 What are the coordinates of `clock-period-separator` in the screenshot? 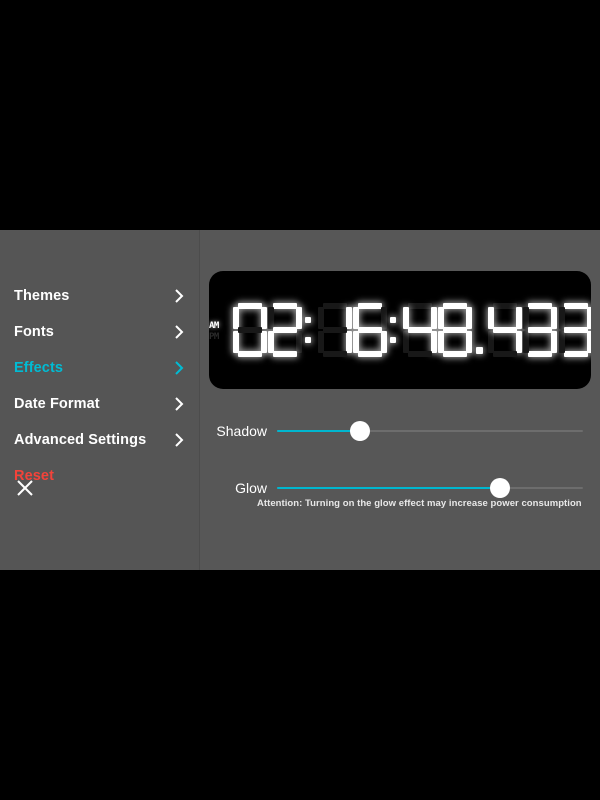 It's located at (478, 330).